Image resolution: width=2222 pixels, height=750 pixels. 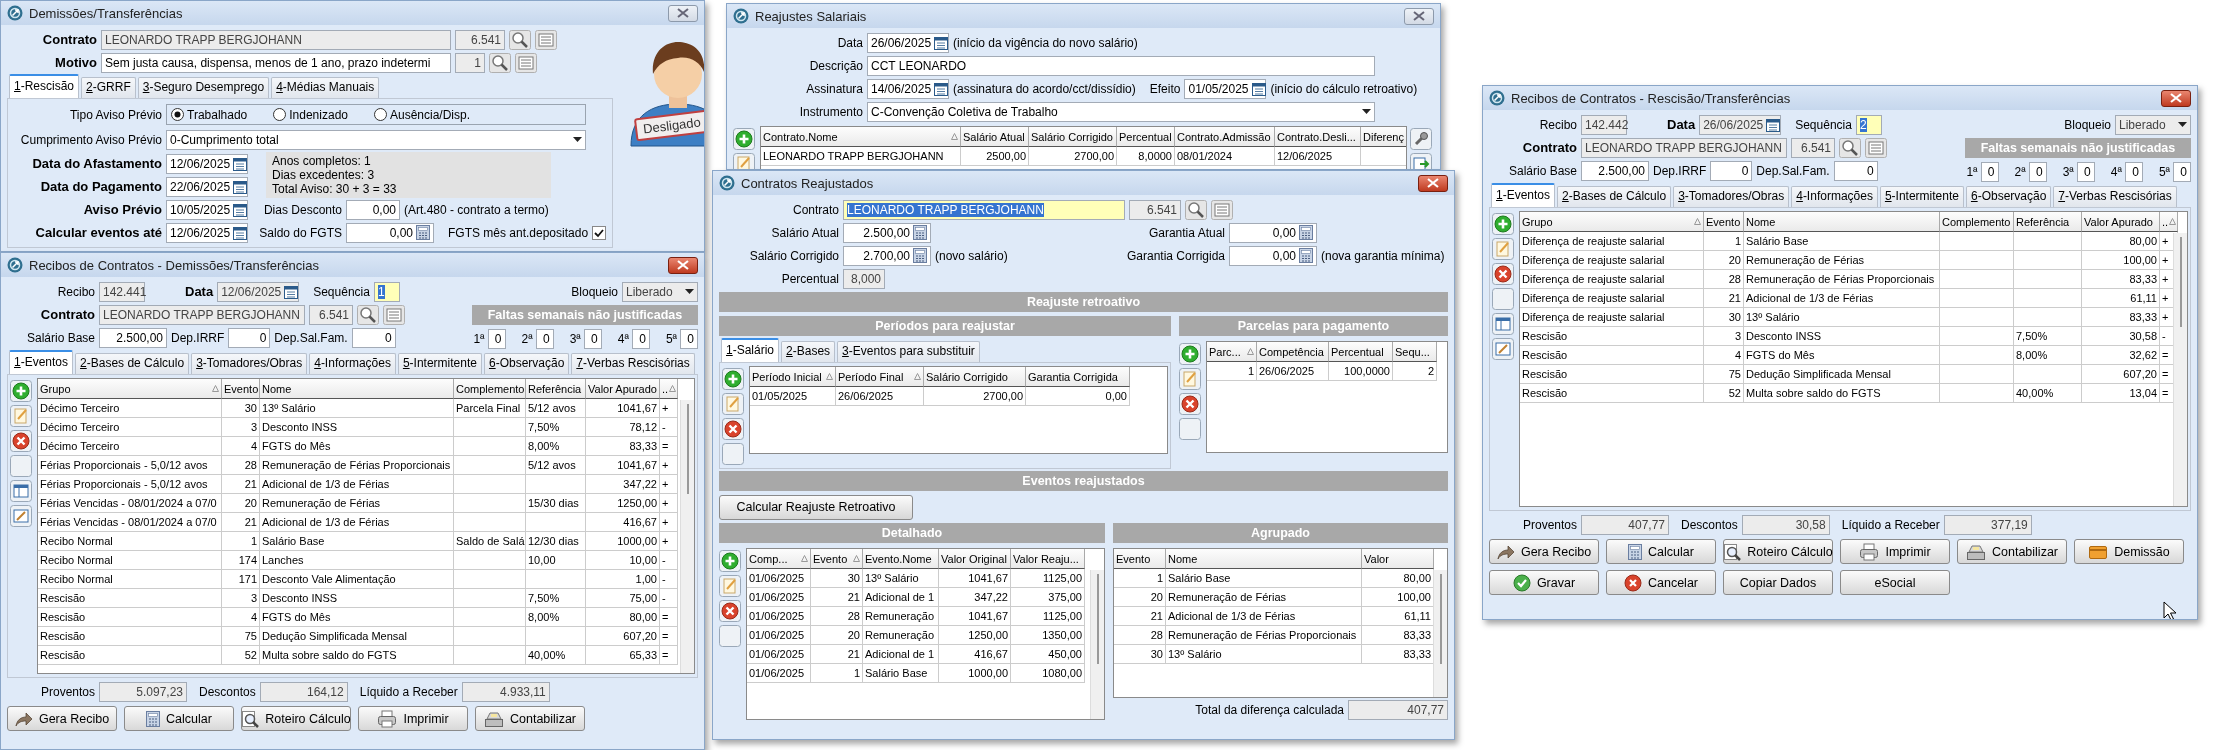 I want to click on tab: 2-GRRF, so click(x=108, y=87).